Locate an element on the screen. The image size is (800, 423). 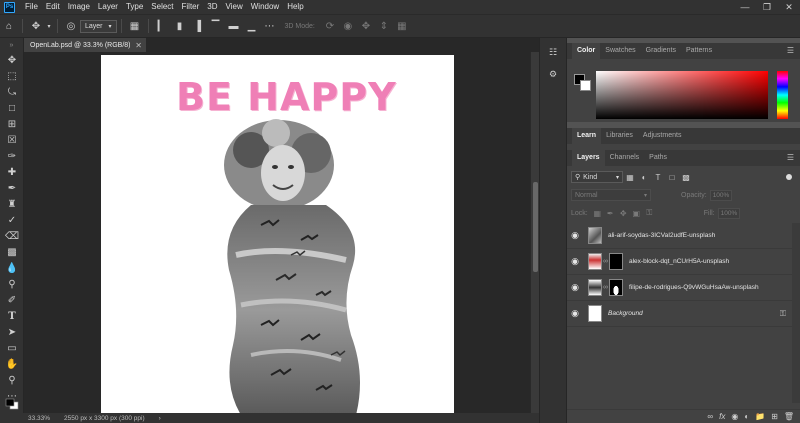
foreground-background-color-icon is located at coordinates (12, 404).